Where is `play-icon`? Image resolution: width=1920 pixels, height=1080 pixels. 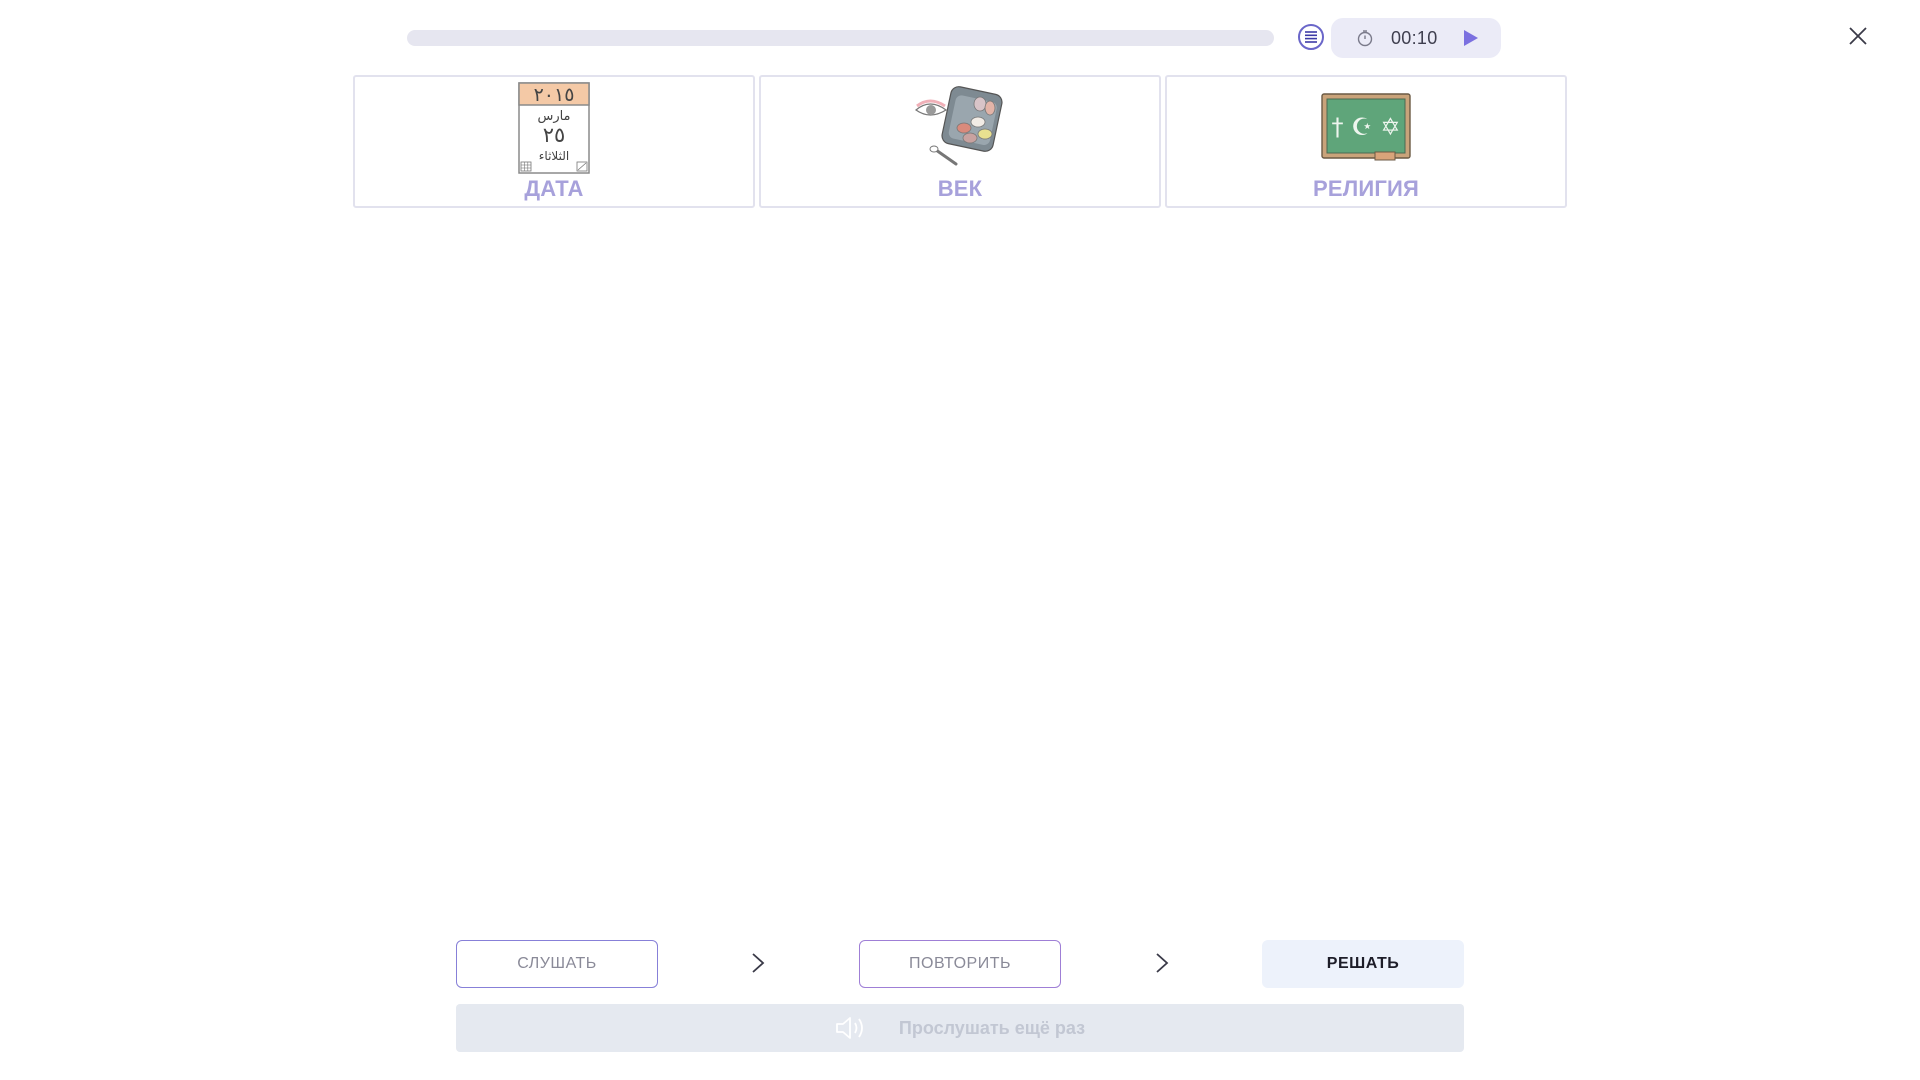 play-icon is located at coordinates (1471, 38).